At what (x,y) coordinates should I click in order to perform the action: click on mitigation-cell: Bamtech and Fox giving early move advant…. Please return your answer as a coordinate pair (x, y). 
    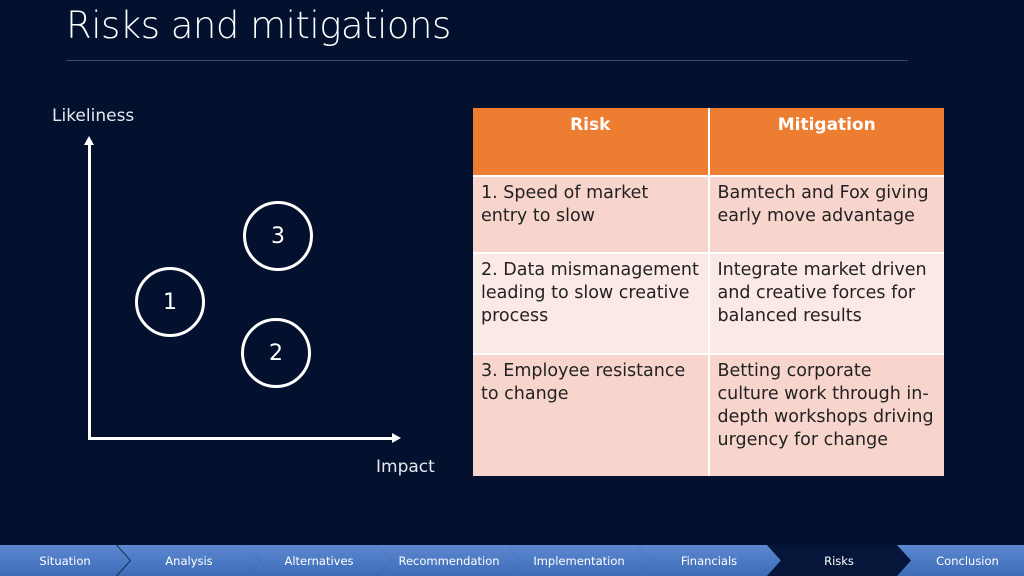
    Looking at the image, I should click on (826, 214).